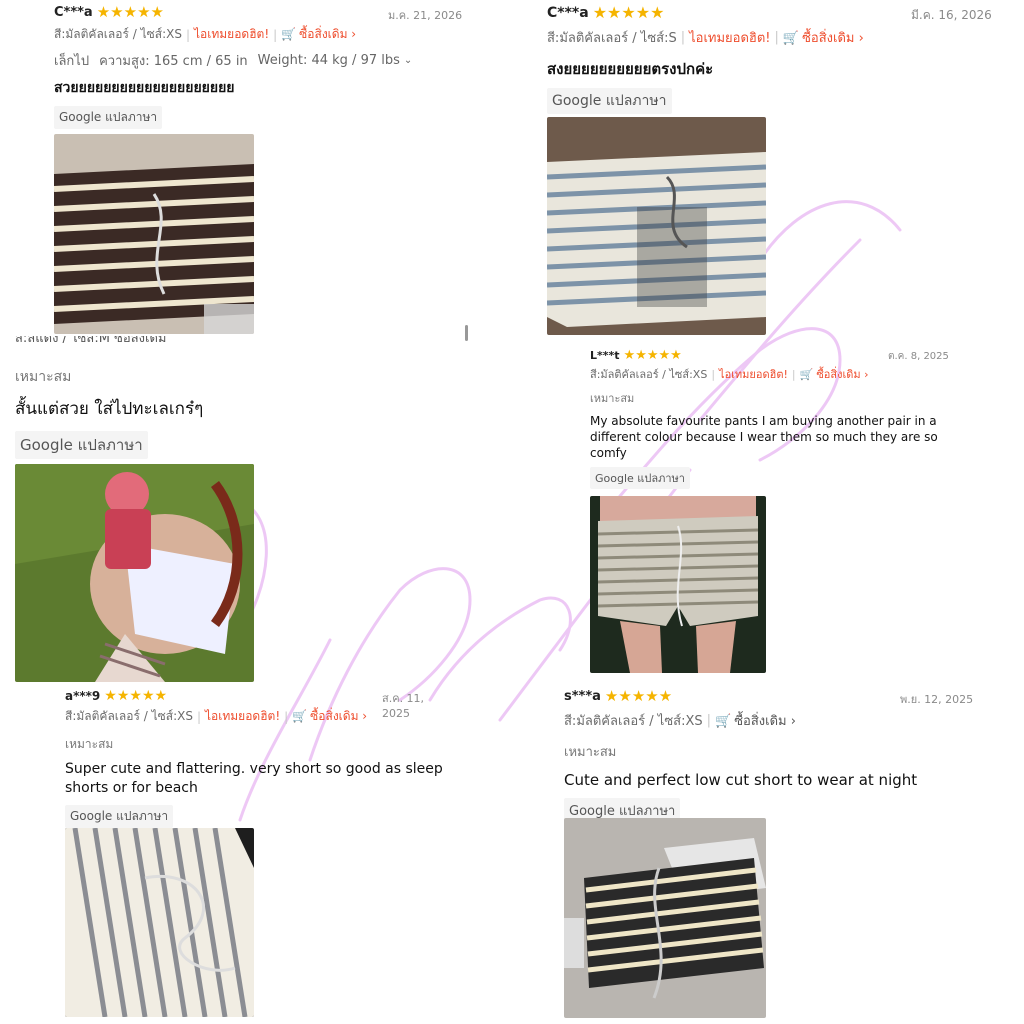 This screenshot has height=1024, width=1024. What do you see at coordinates (918, 356) in the screenshot?
I see `review-date: ต.ค. 8, 2025` at bounding box center [918, 356].